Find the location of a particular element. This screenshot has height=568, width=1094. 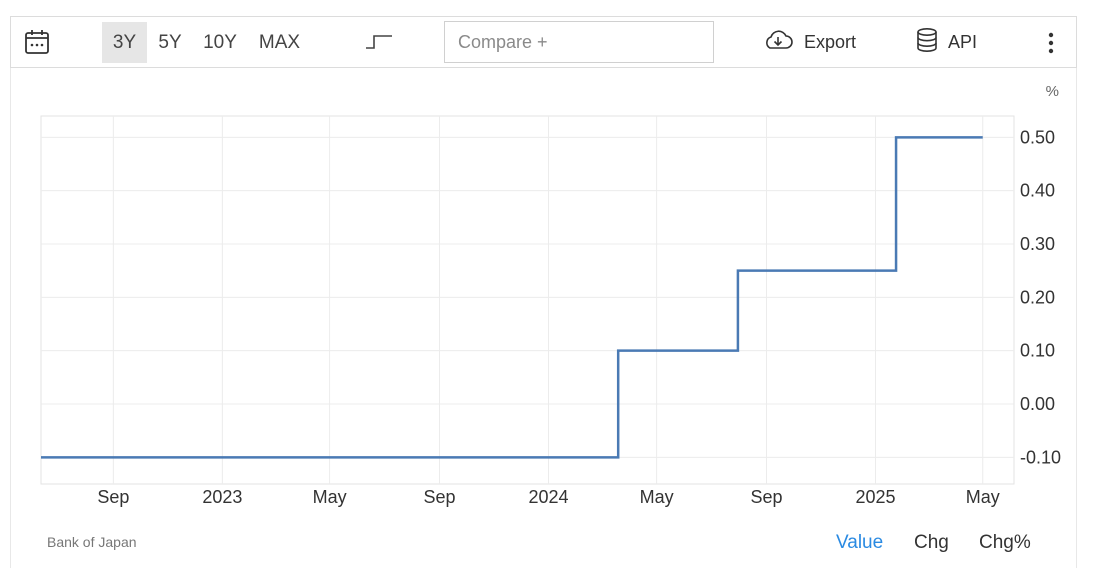

view-tab-value: Value is located at coordinates (859, 543).